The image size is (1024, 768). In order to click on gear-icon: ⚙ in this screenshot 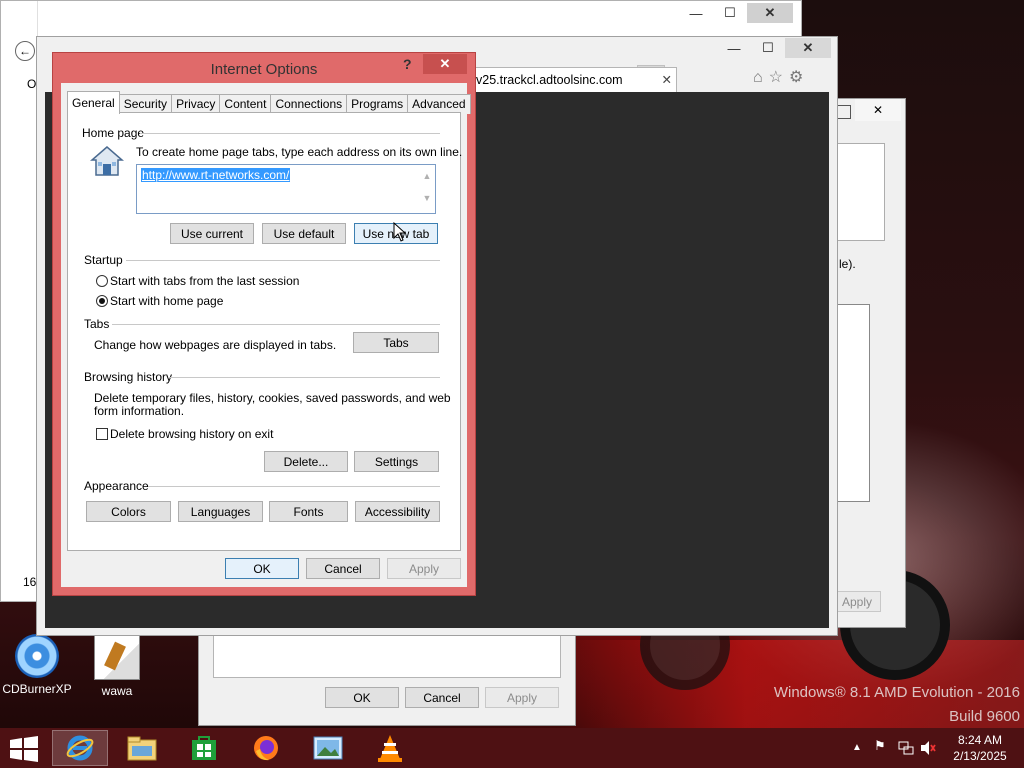, I will do `click(799, 77)`.